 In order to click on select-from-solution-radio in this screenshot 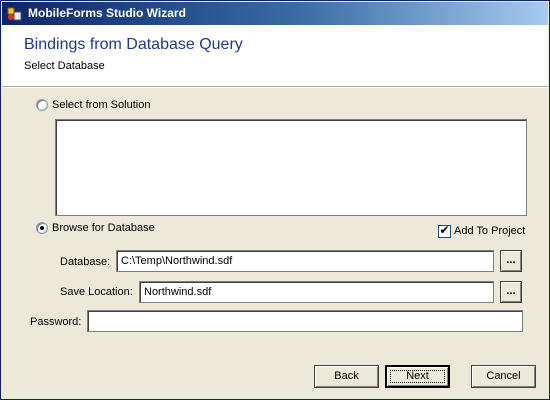, I will do `click(42, 105)`.